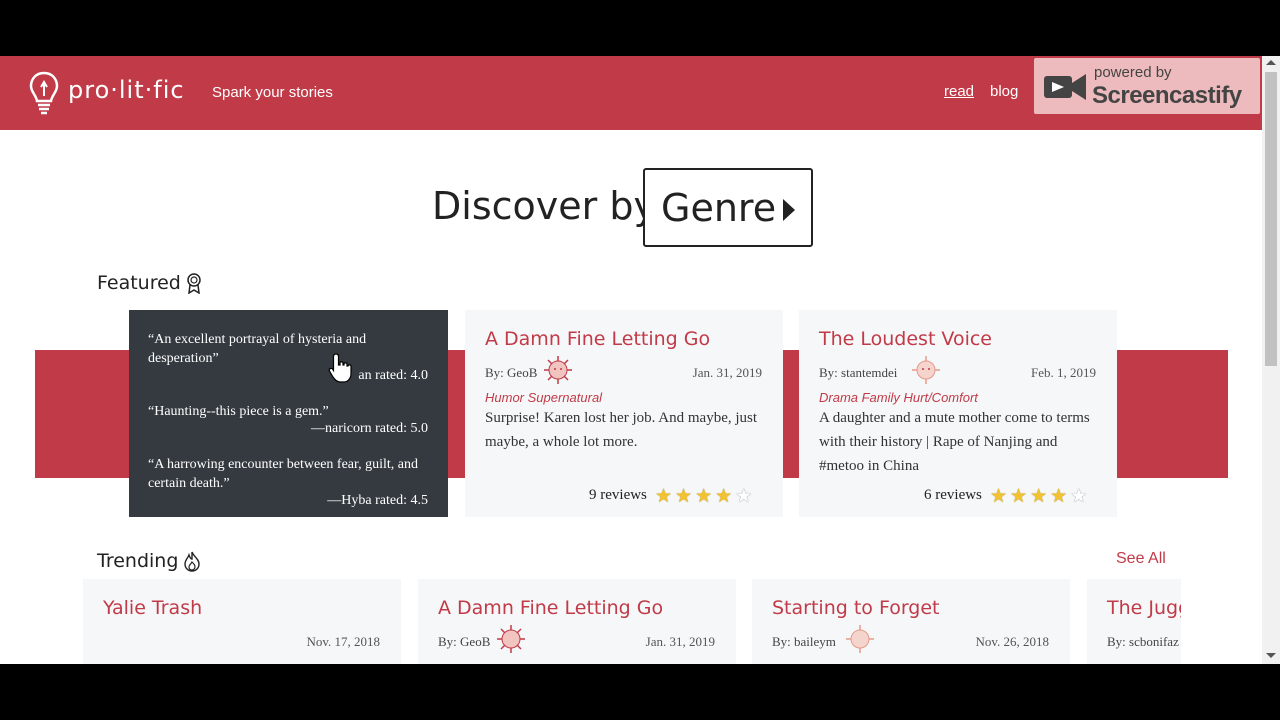 The image size is (1280, 720). Describe the element at coordinates (1271, 219) in the screenshot. I see `scrollbar-thumb` at that location.